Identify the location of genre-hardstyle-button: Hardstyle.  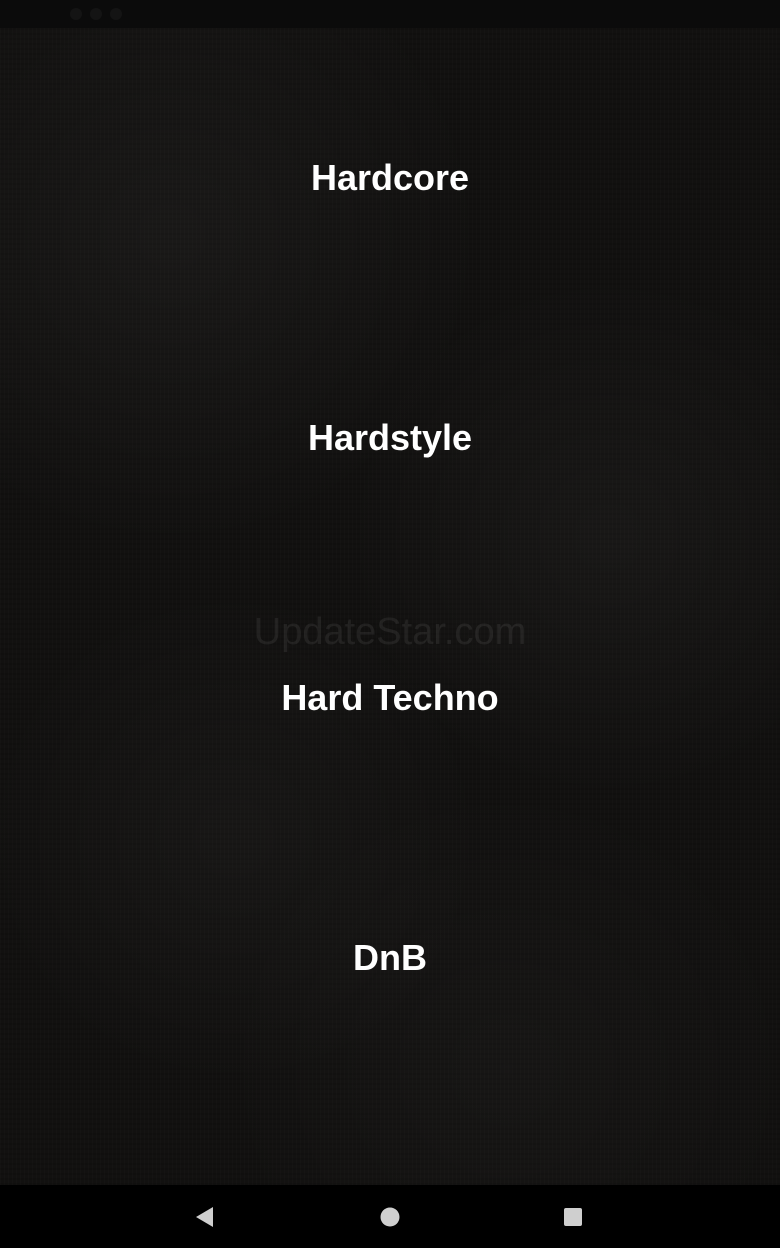
(390, 438).